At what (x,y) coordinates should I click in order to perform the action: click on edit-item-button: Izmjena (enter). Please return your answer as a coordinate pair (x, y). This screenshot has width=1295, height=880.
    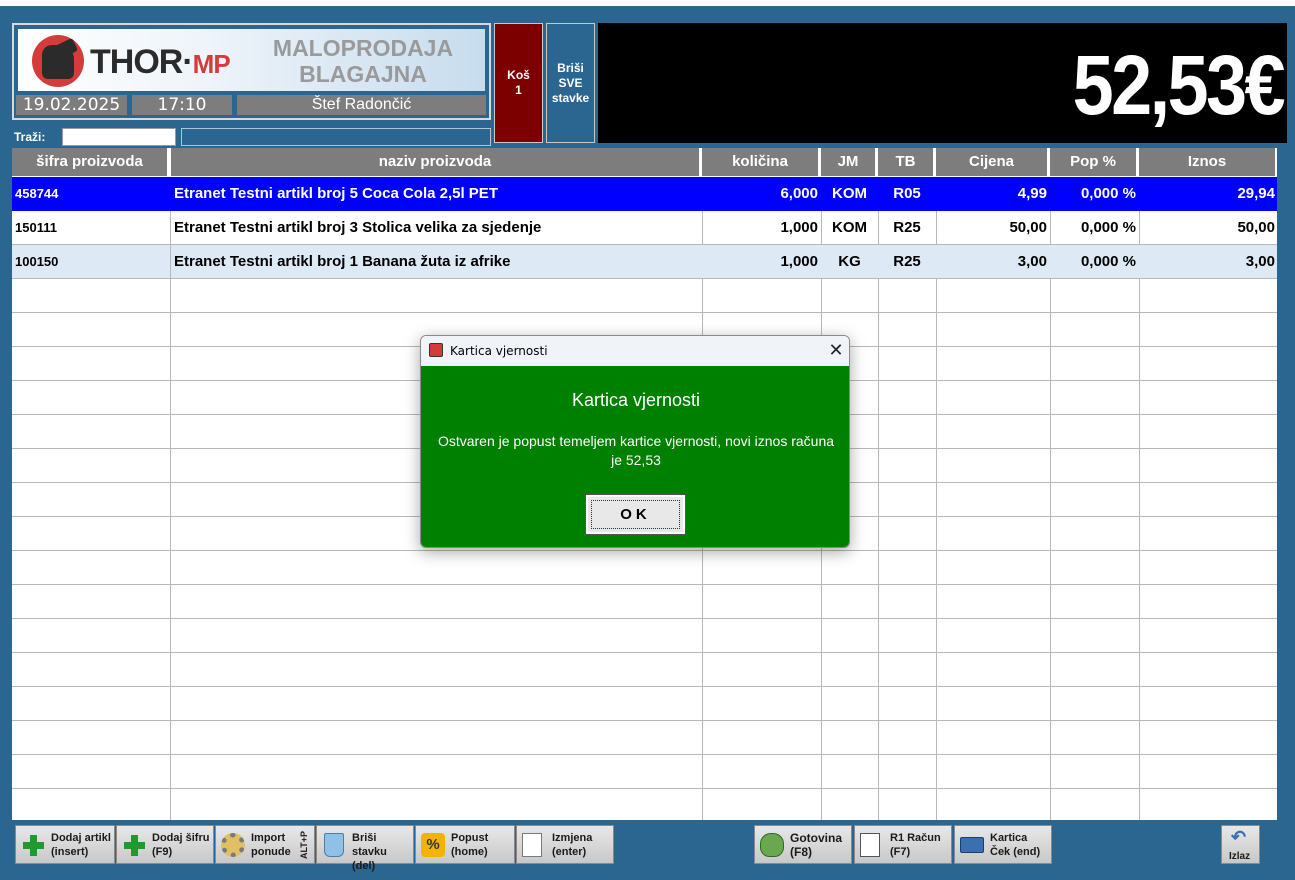
    Looking at the image, I should click on (565, 844).